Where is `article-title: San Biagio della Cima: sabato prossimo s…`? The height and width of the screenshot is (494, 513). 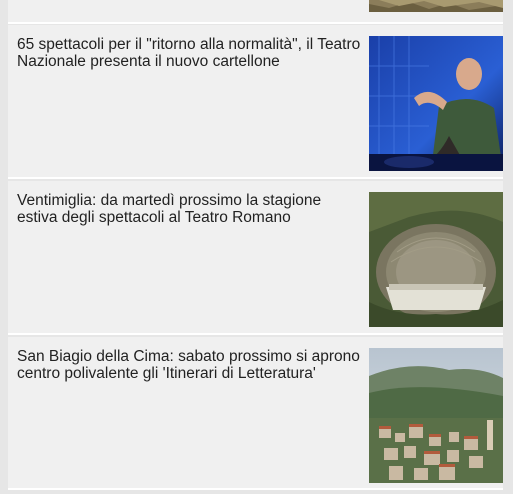
article-title: San Biagio della Cima: sabato prossimo s… is located at coordinates (189, 365).